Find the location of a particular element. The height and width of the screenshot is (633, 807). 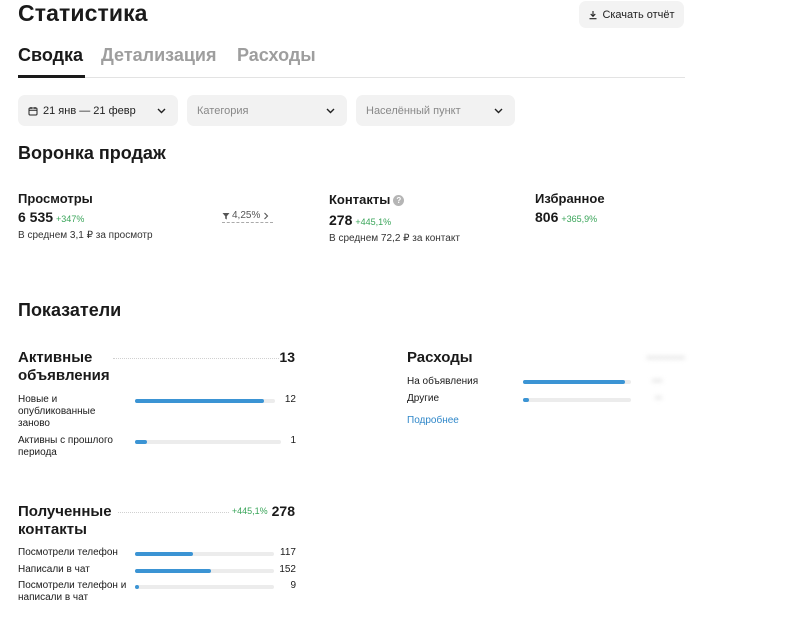

metric-change: +347% is located at coordinates (70, 219).